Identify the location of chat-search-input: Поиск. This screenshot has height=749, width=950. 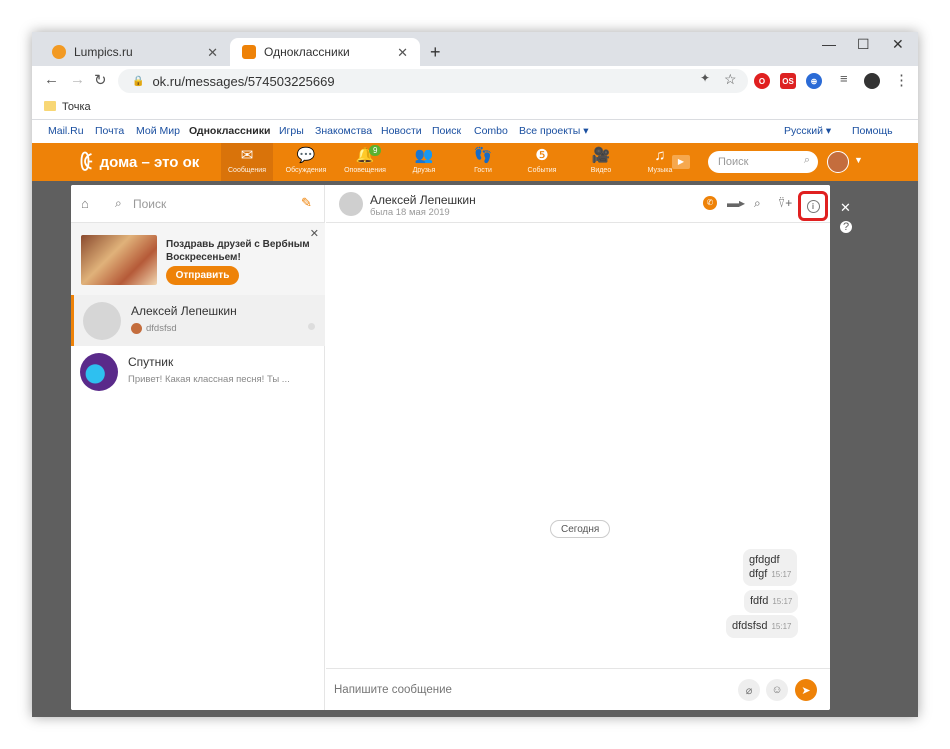
(149, 204).